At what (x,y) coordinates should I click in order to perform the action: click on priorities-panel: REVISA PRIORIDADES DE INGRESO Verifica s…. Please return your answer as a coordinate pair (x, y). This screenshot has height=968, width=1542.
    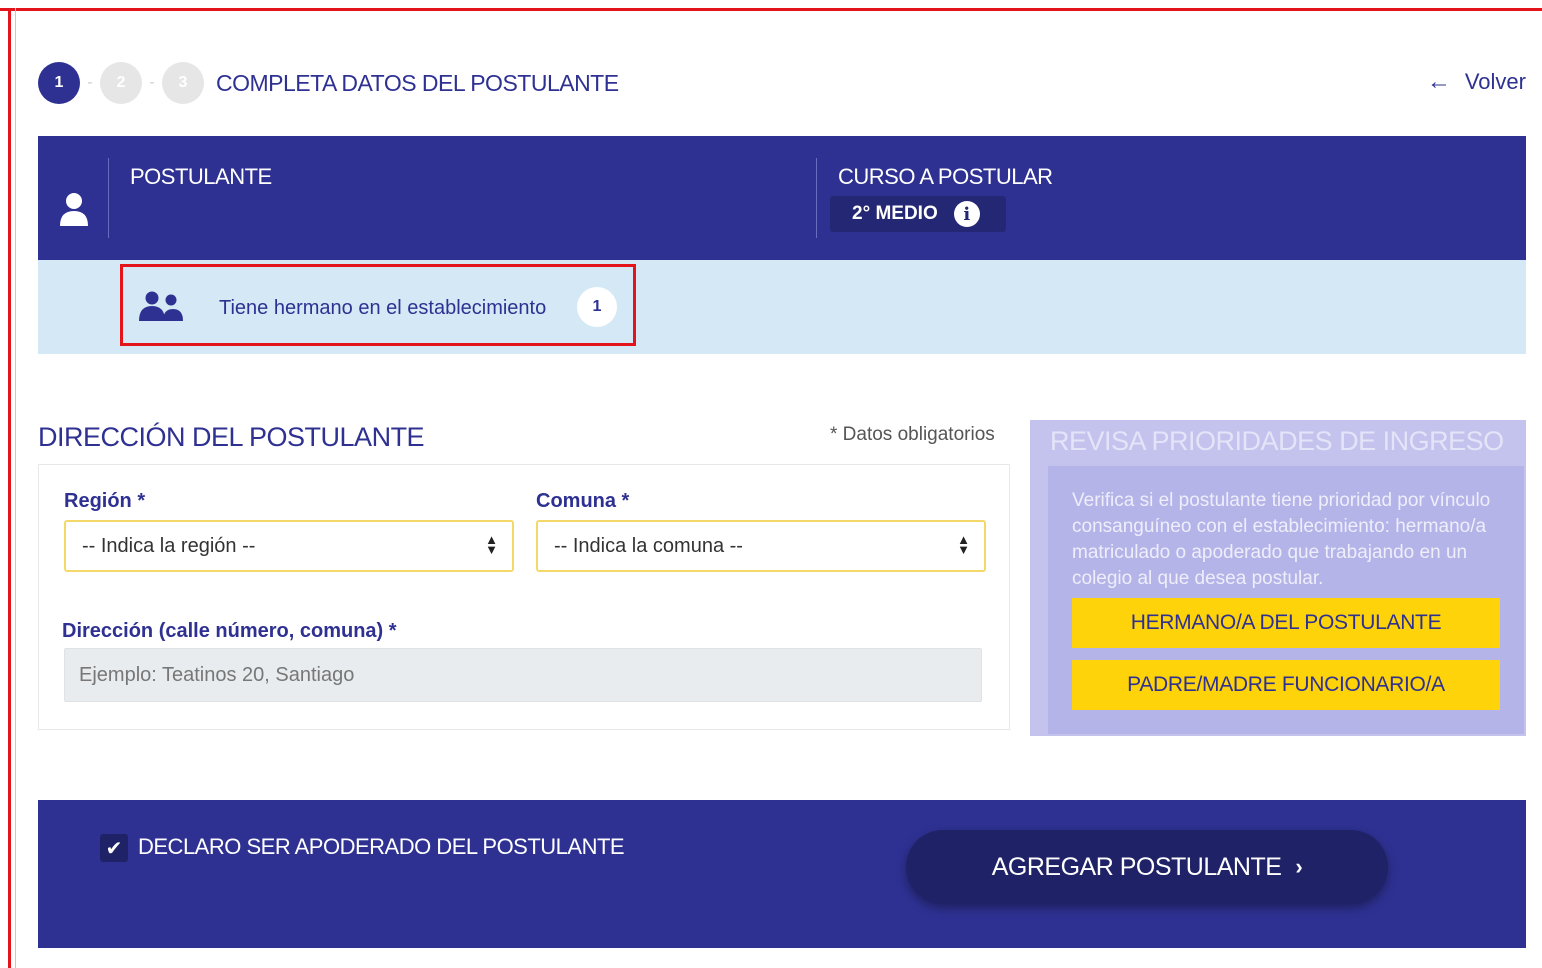
    Looking at the image, I should click on (1278, 578).